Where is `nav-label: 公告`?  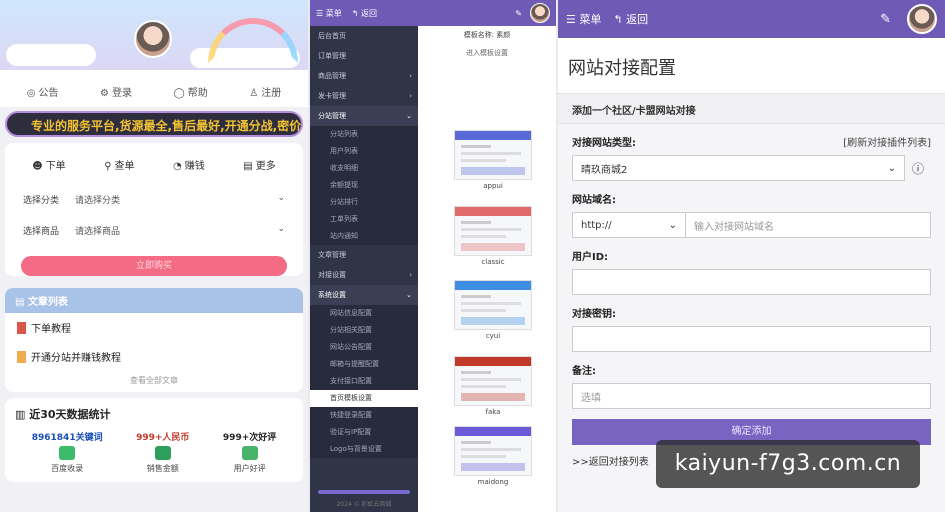
nav-label: 公告 is located at coordinates (48, 93).